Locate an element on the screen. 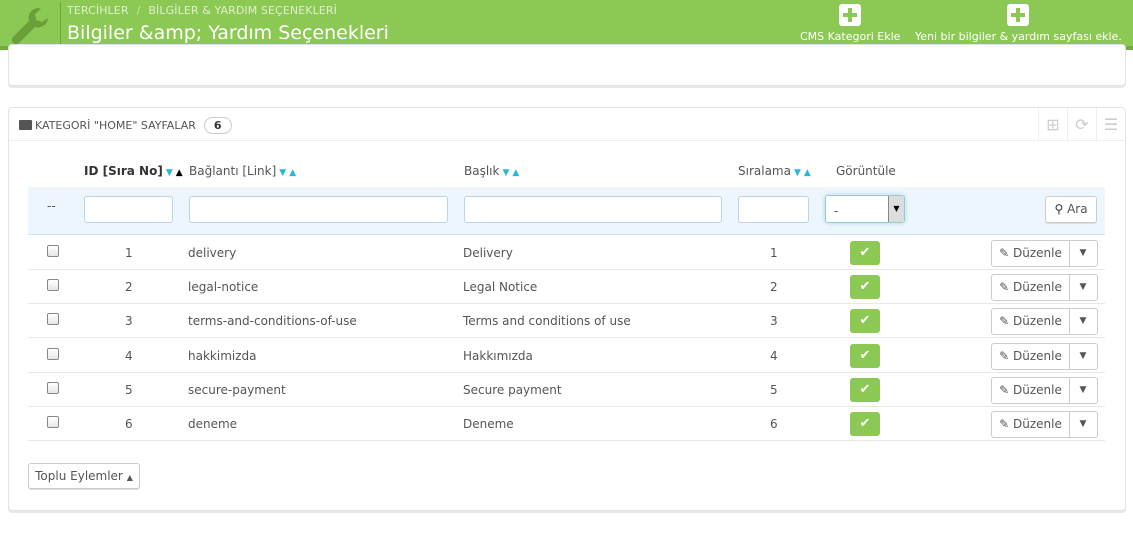 The image size is (1133, 537). display-filter-select: - ▼ is located at coordinates (865, 209).